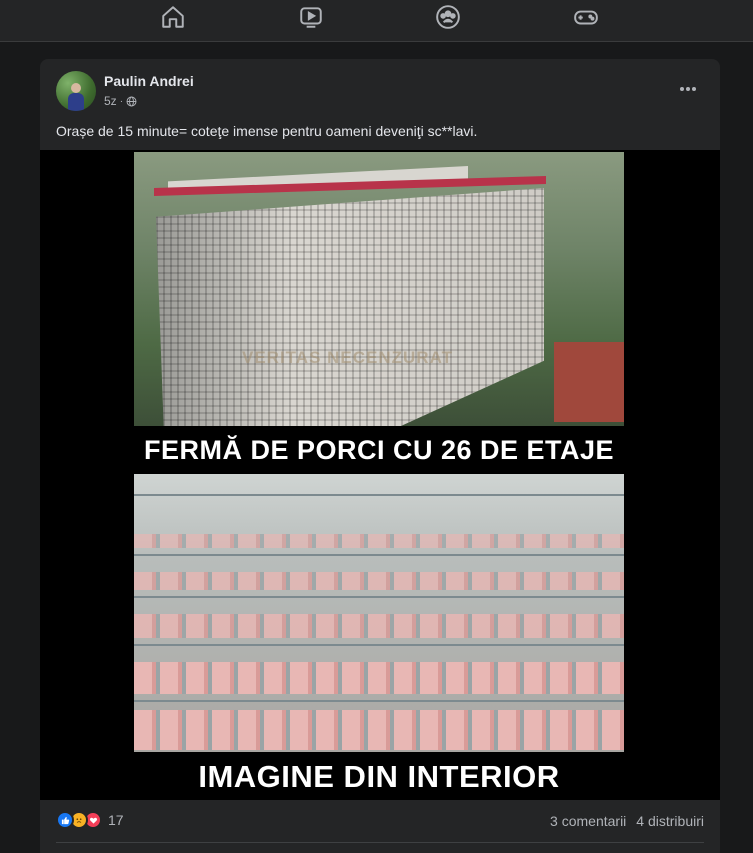 The height and width of the screenshot is (853, 753). Describe the element at coordinates (65, 820) in the screenshot. I see `like-reaction-icon` at that location.